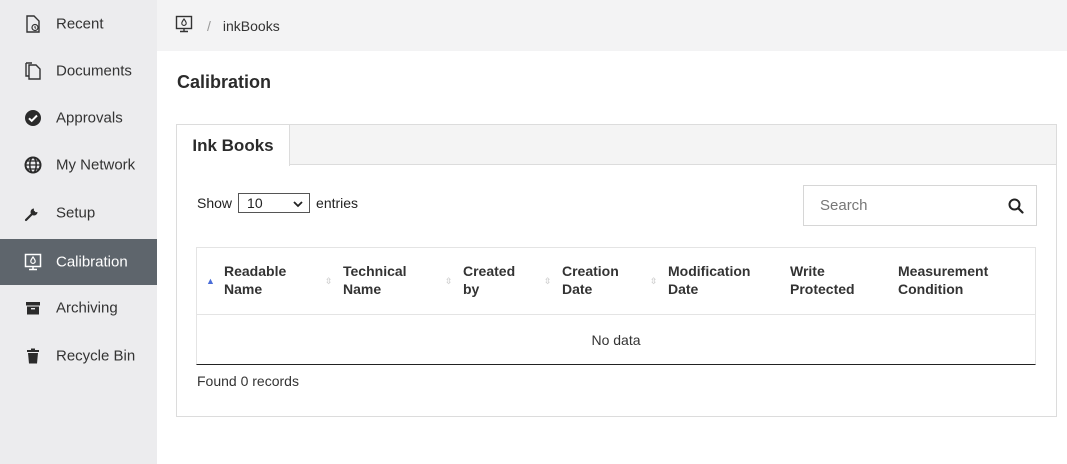  Describe the element at coordinates (581, 280) in the screenshot. I see `column-header-creation-date: ⇳ Creation Date` at that location.